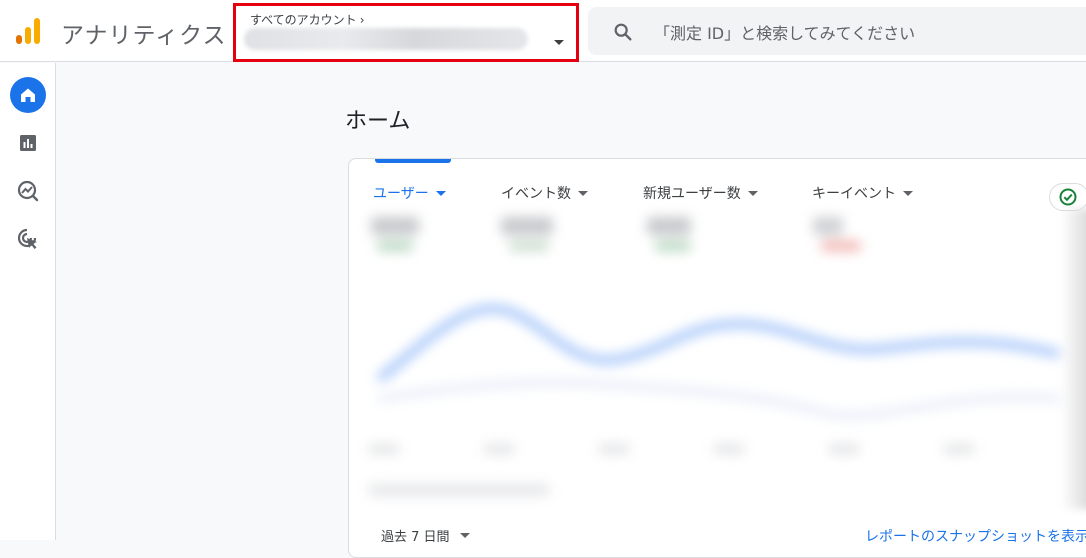 This screenshot has height=558, width=1086. Describe the element at coordinates (623, 32) in the screenshot. I see `search-icon` at that location.